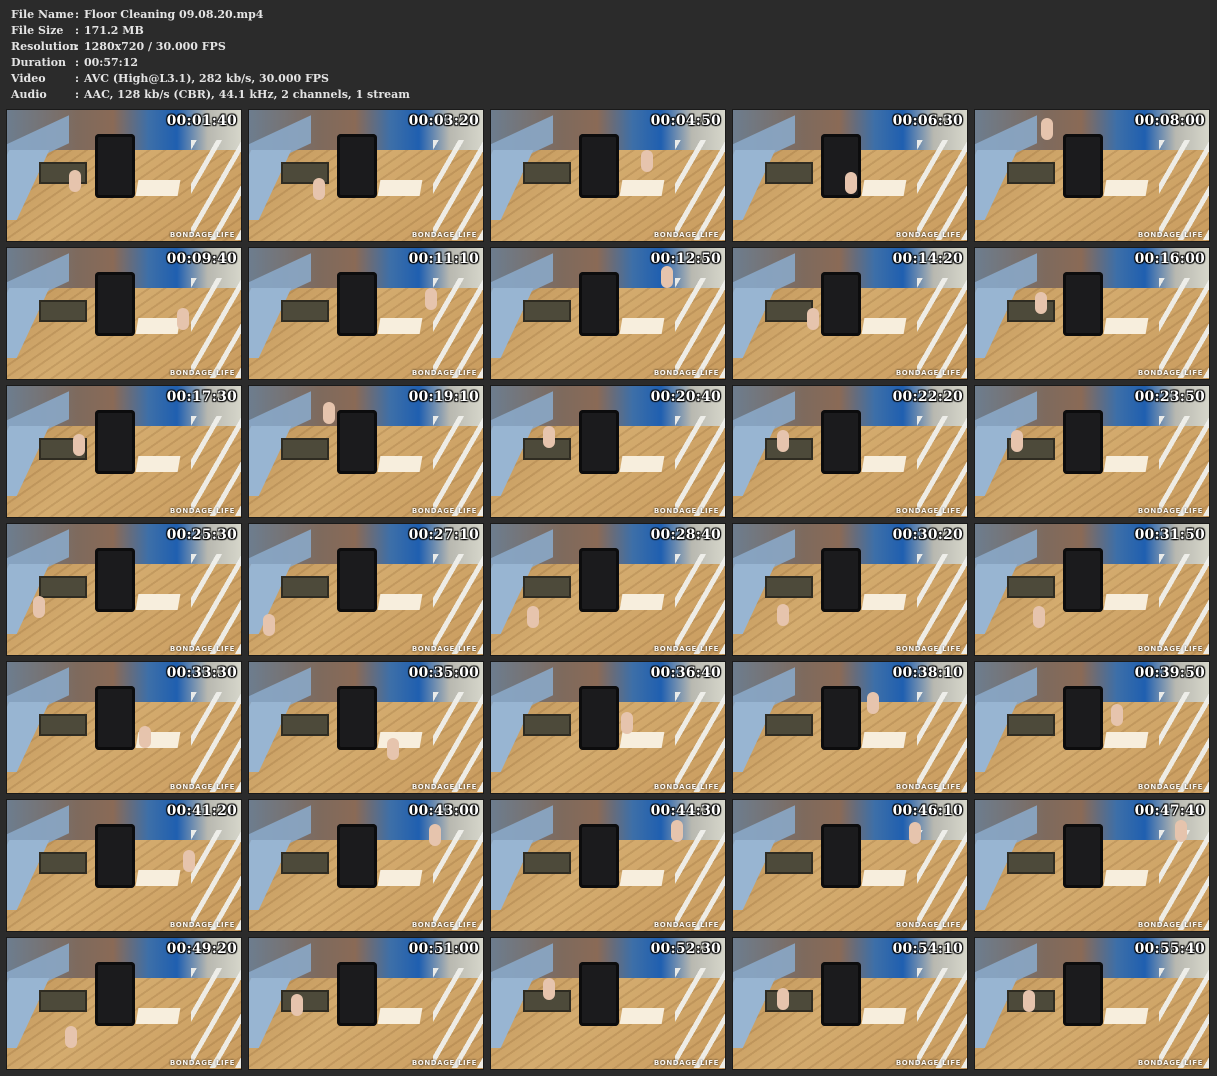 The width and height of the screenshot is (1217, 1076). I want to click on thumbnail-timestamp: 00:16:00, so click(1169, 259).